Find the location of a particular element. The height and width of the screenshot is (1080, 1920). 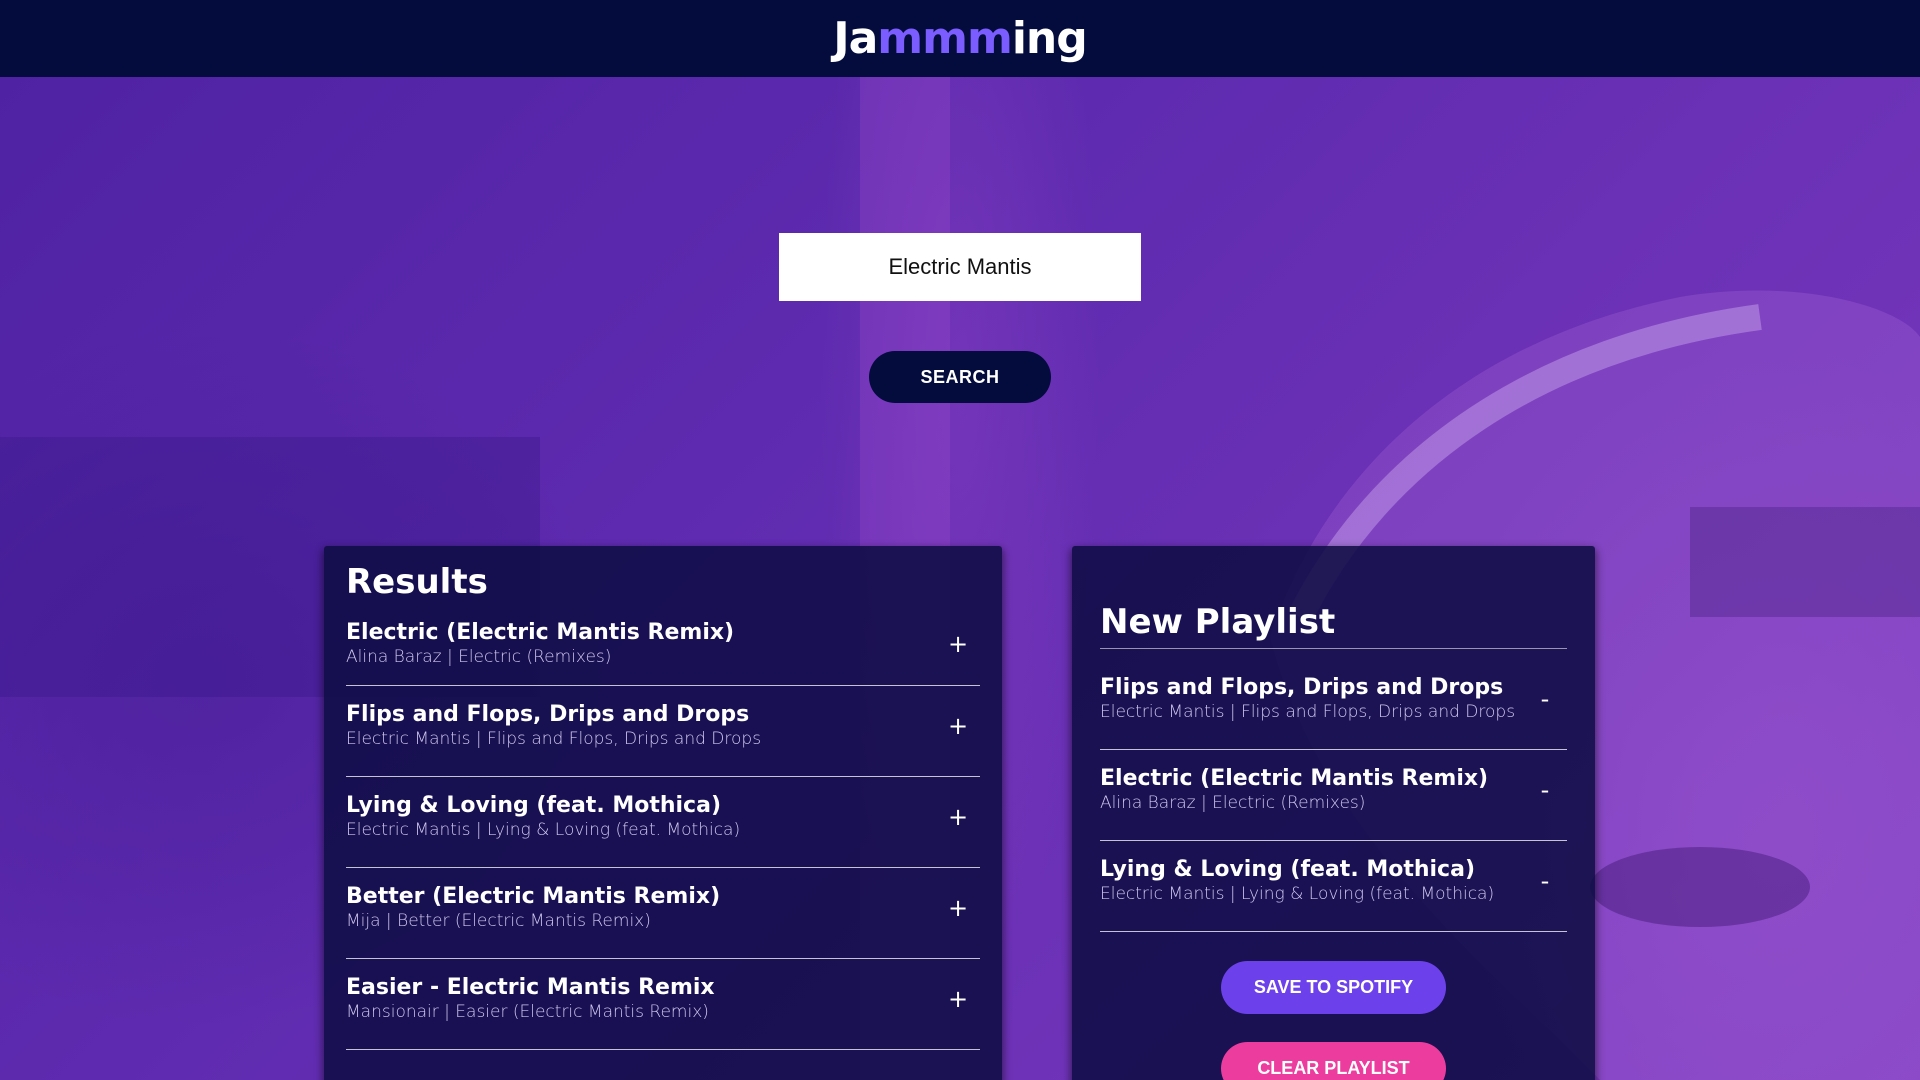

playlist-name-input: New Playlist is located at coordinates (1333, 625).